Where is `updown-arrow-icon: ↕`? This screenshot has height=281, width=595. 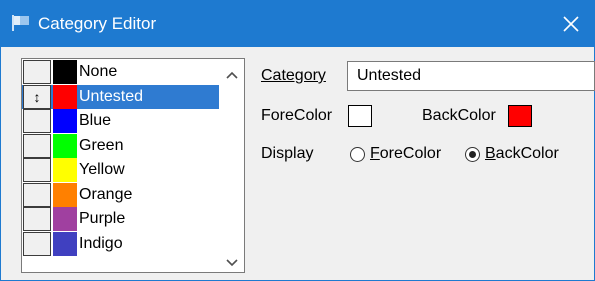
updown-arrow-icon: ↕ is located at coordinates (37, 96).